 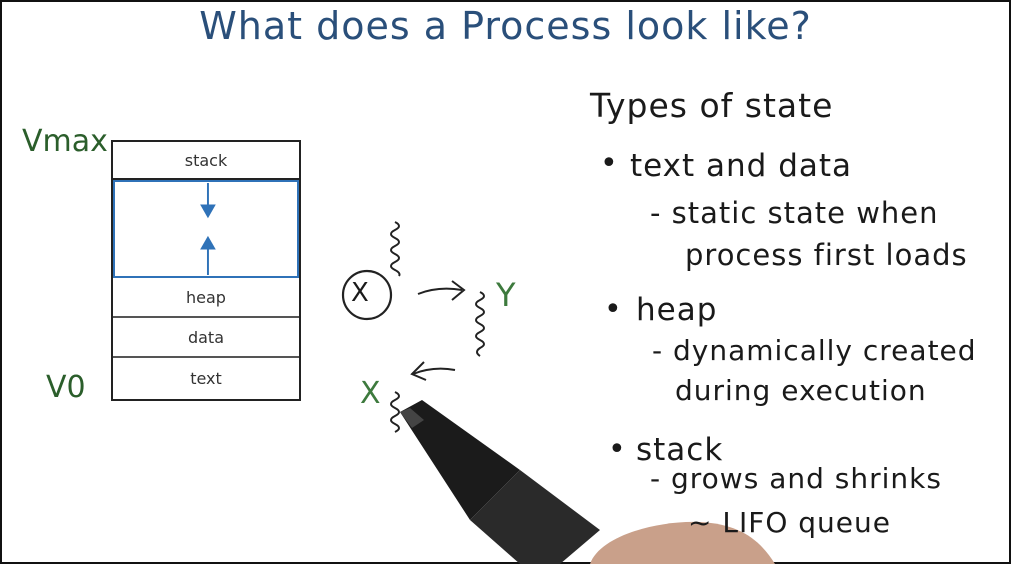 I want to click on thread-squiggle-top, so click(x=395, y=249).